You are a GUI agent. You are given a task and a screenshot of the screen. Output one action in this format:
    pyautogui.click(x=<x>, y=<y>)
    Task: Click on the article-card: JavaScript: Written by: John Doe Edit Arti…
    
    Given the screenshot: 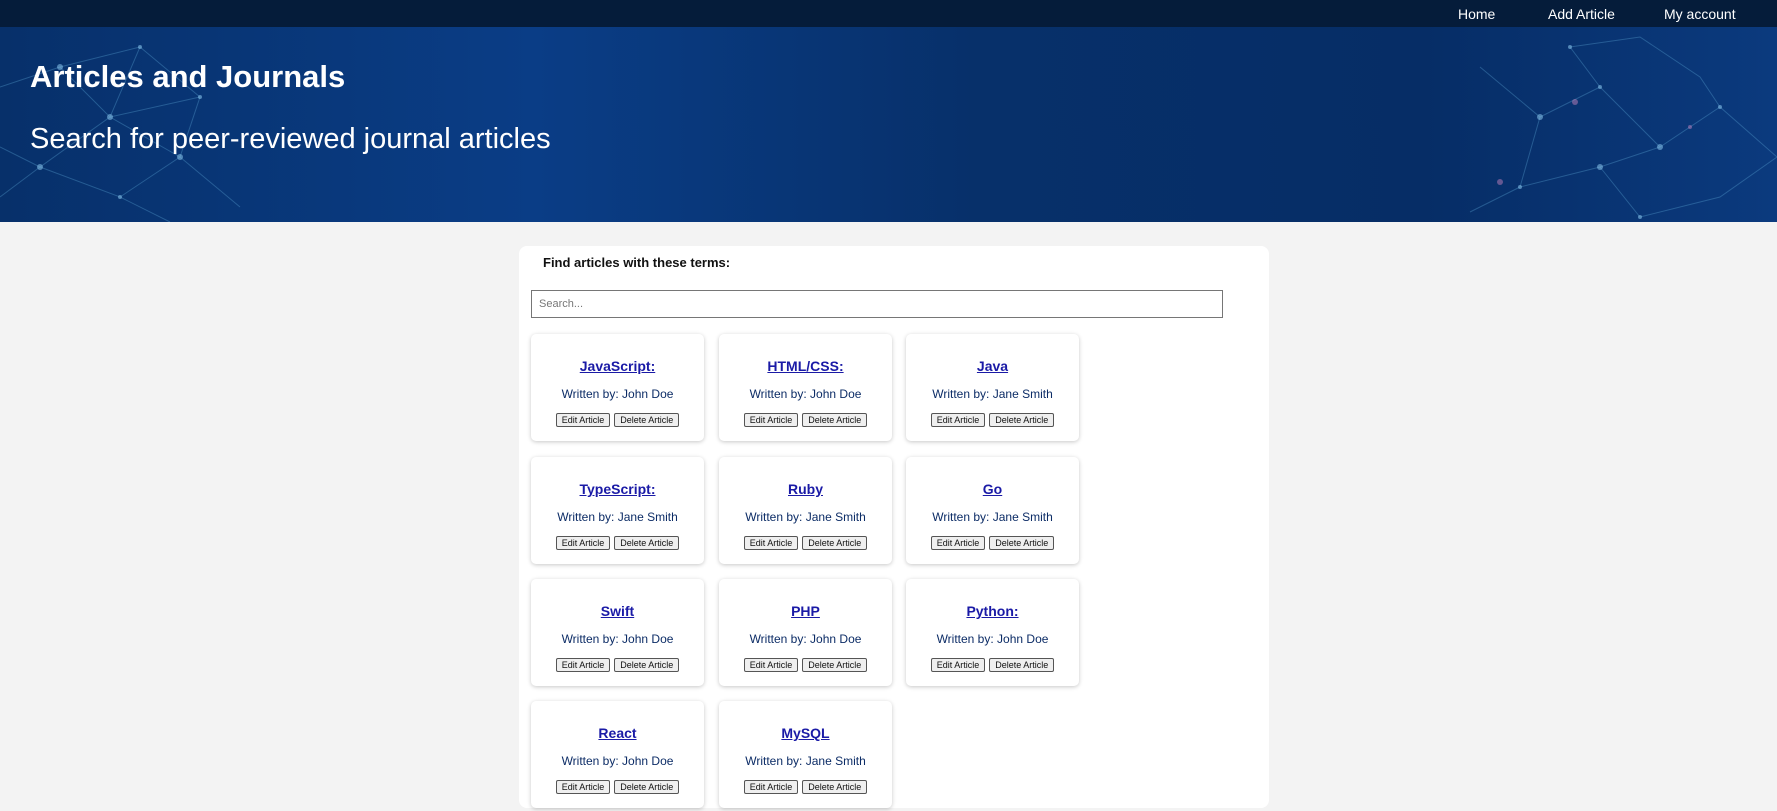 What is the action you would take?
    pyautogui.click(x=617, y=387)
    